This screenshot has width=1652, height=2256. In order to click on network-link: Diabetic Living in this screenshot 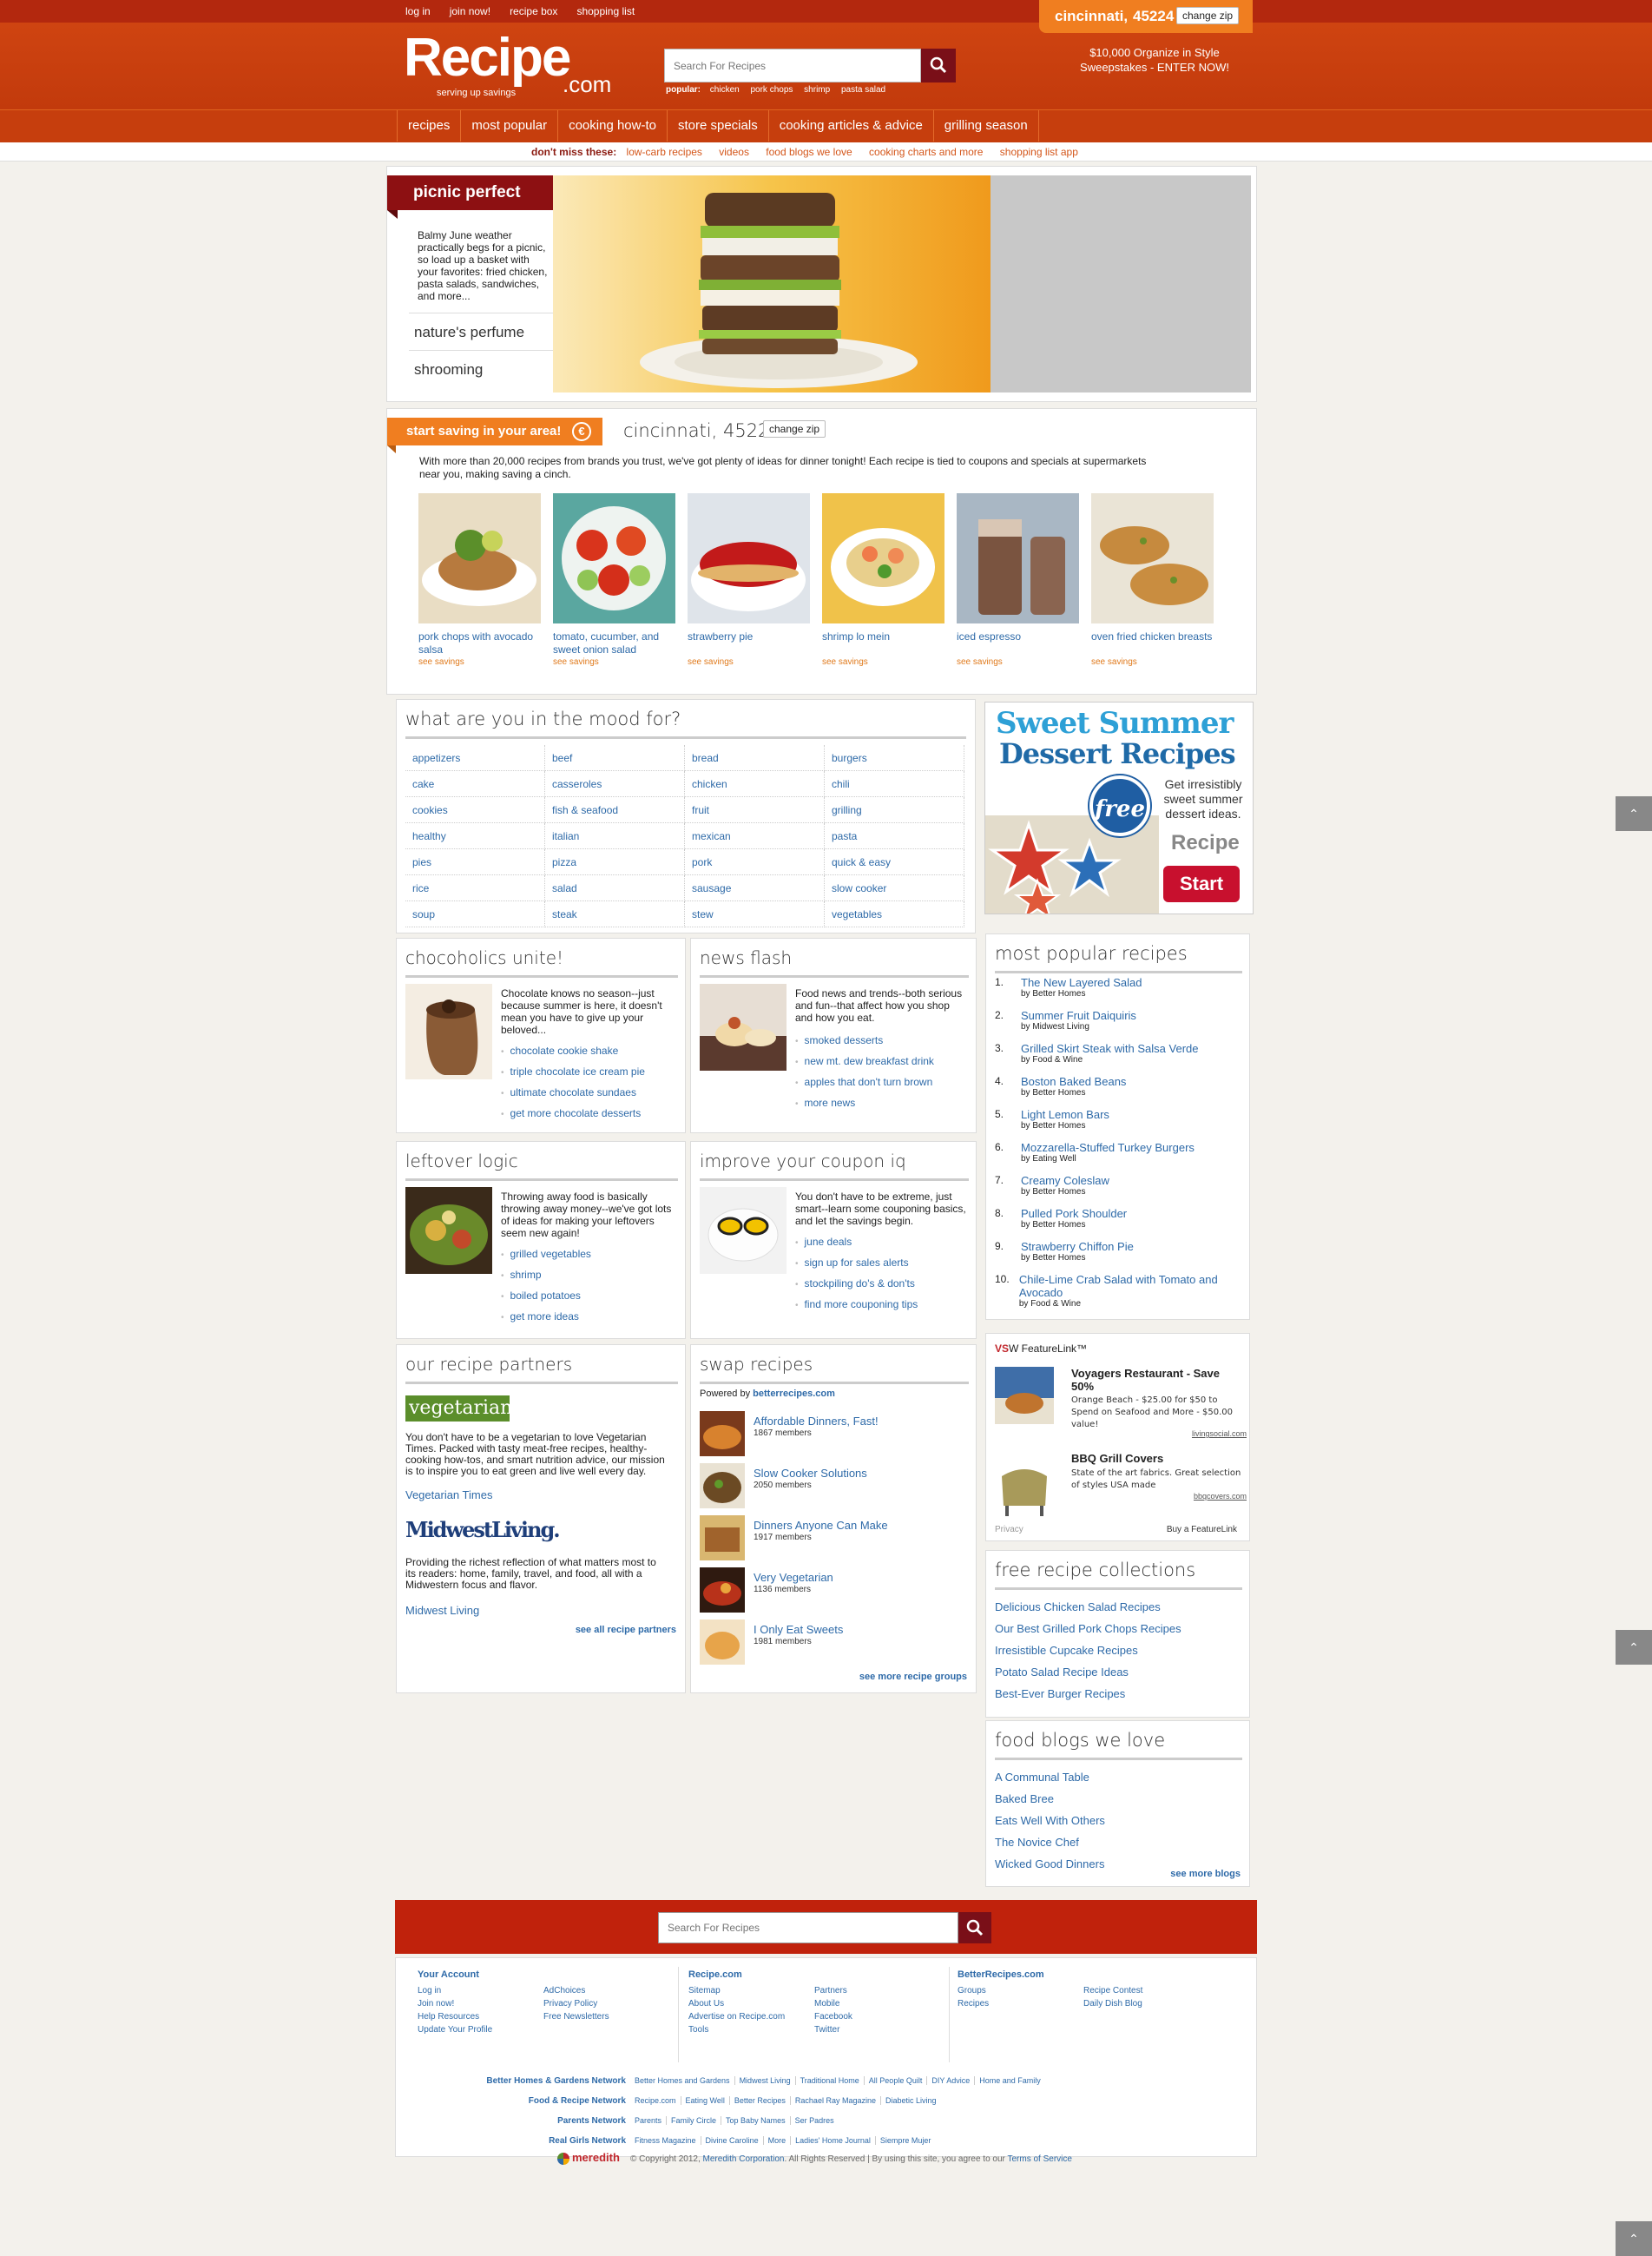, I will do `click(911, 2100)`.